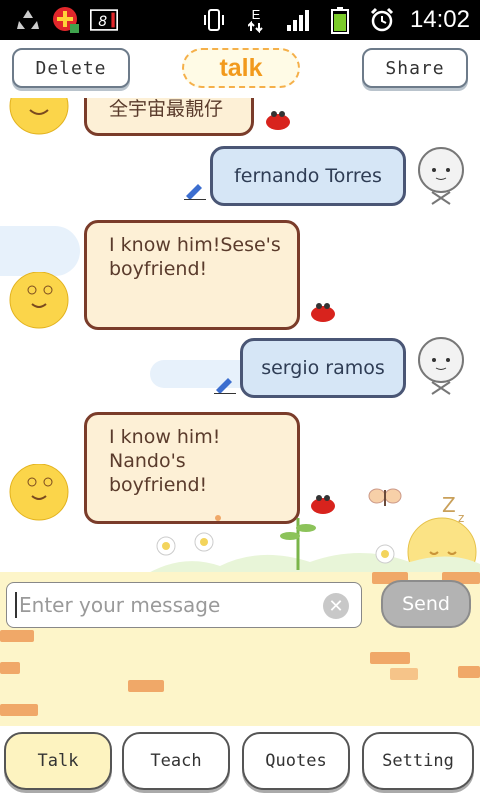  Describe the element at coordinates (415, 68) in the screenshot. I see `share-button: Share` at that location.